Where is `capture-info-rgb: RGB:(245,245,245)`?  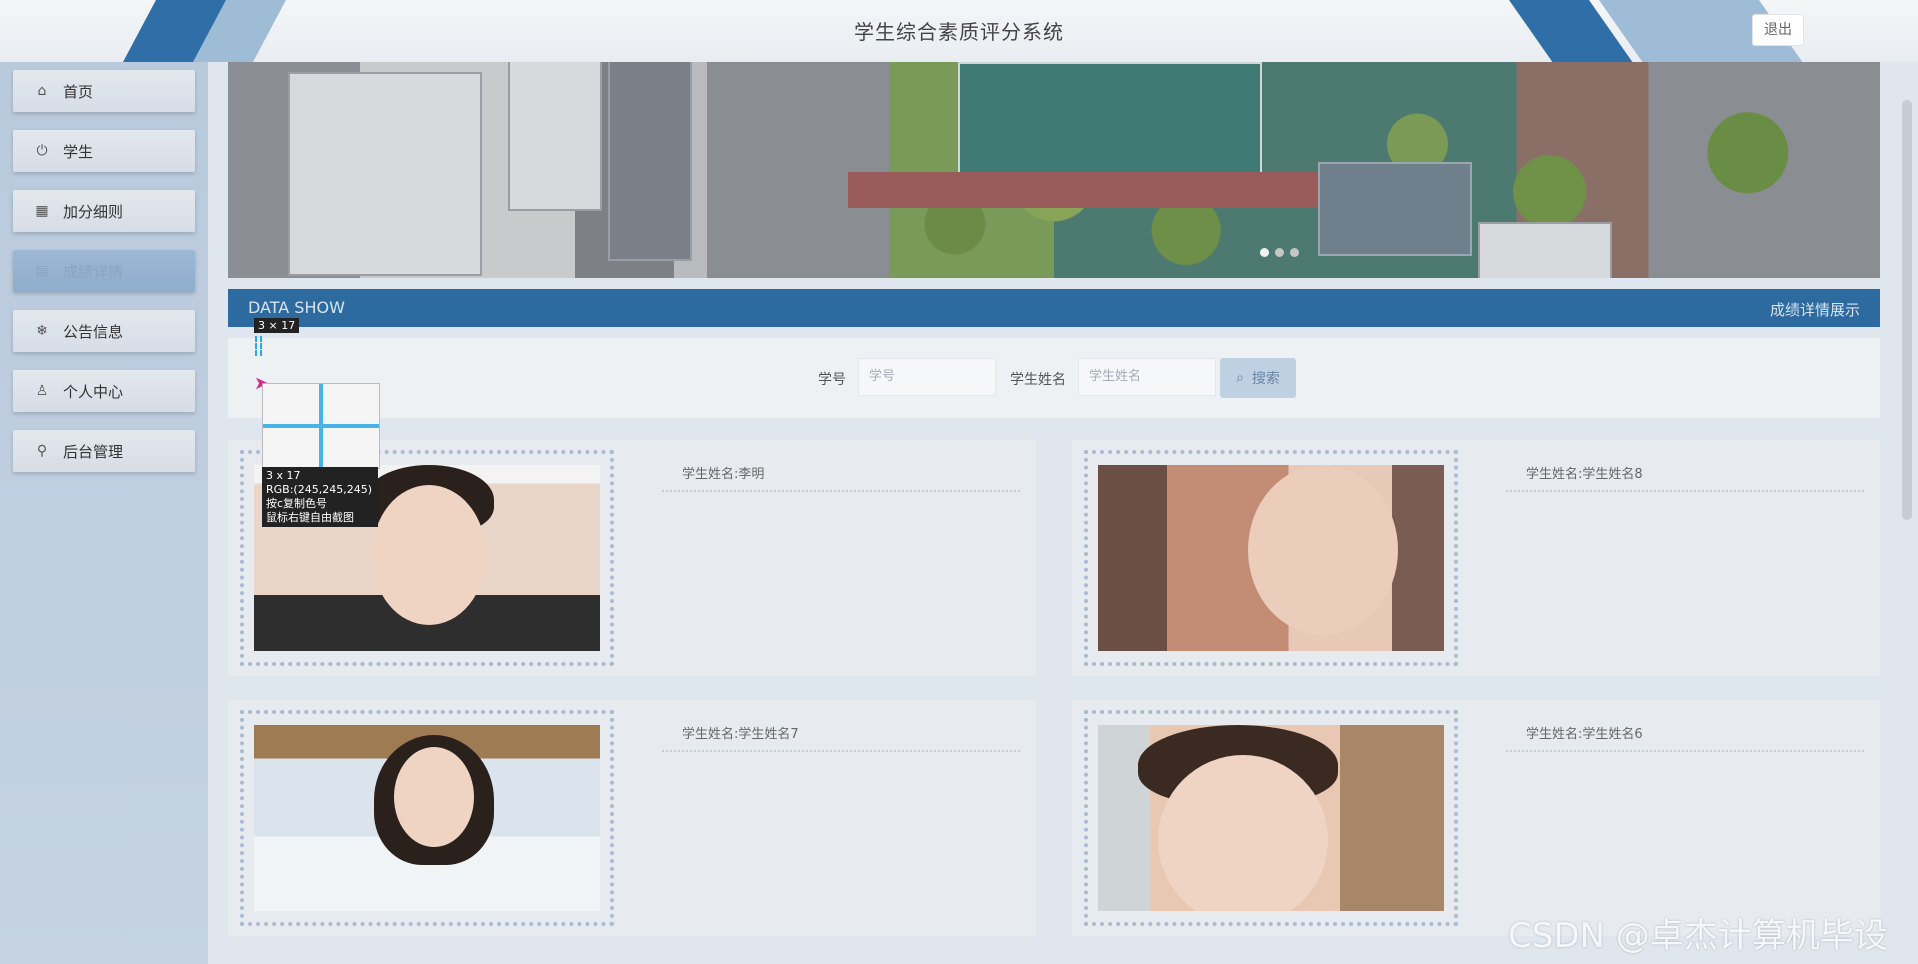
capture-info-rgb: RGB:(245,245,245) is located at coordinates (319, 489).